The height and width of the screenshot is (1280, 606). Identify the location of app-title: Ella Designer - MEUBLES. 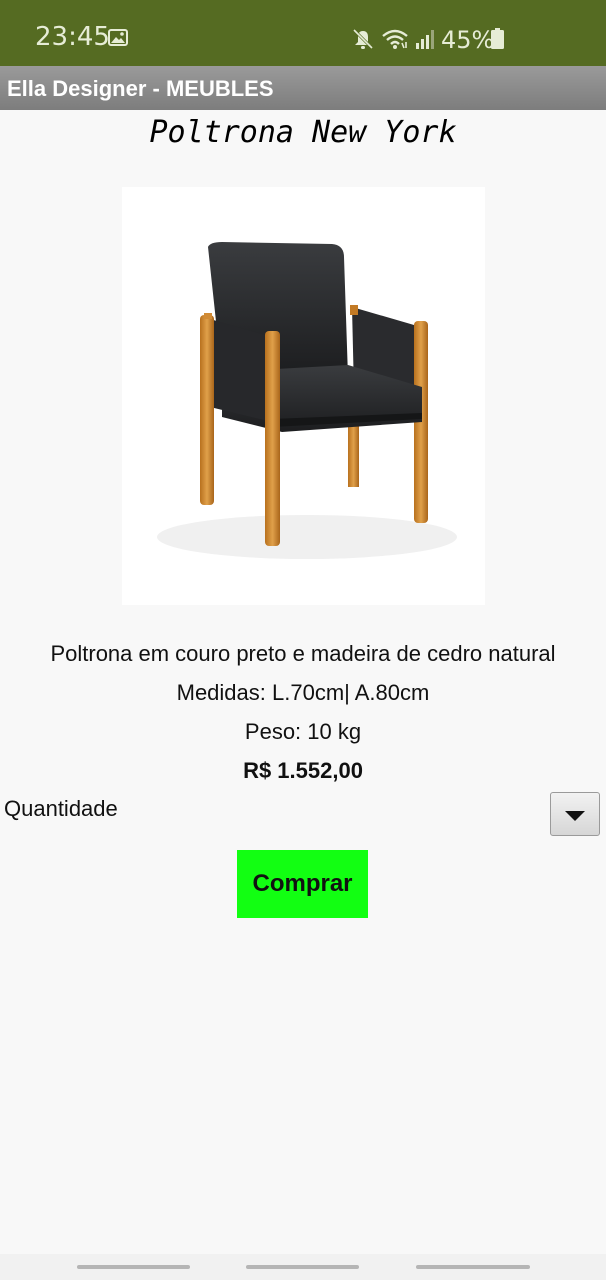
(140, 88).